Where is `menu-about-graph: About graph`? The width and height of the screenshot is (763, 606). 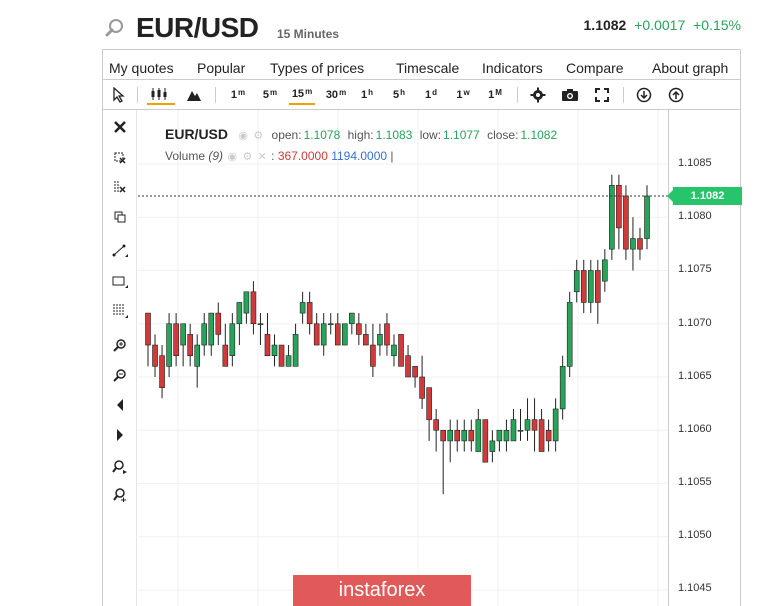
menu-about-graph: About graph is located at coordinates (690, 68).